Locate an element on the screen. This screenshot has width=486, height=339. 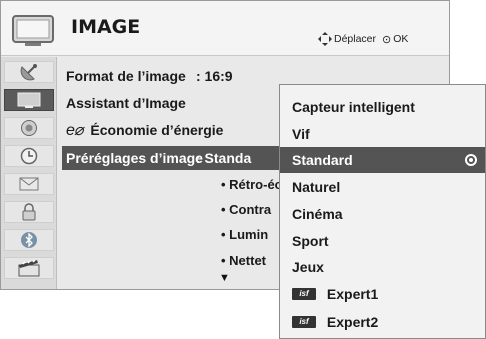
clock-icon is located at coordinates (29, 156).